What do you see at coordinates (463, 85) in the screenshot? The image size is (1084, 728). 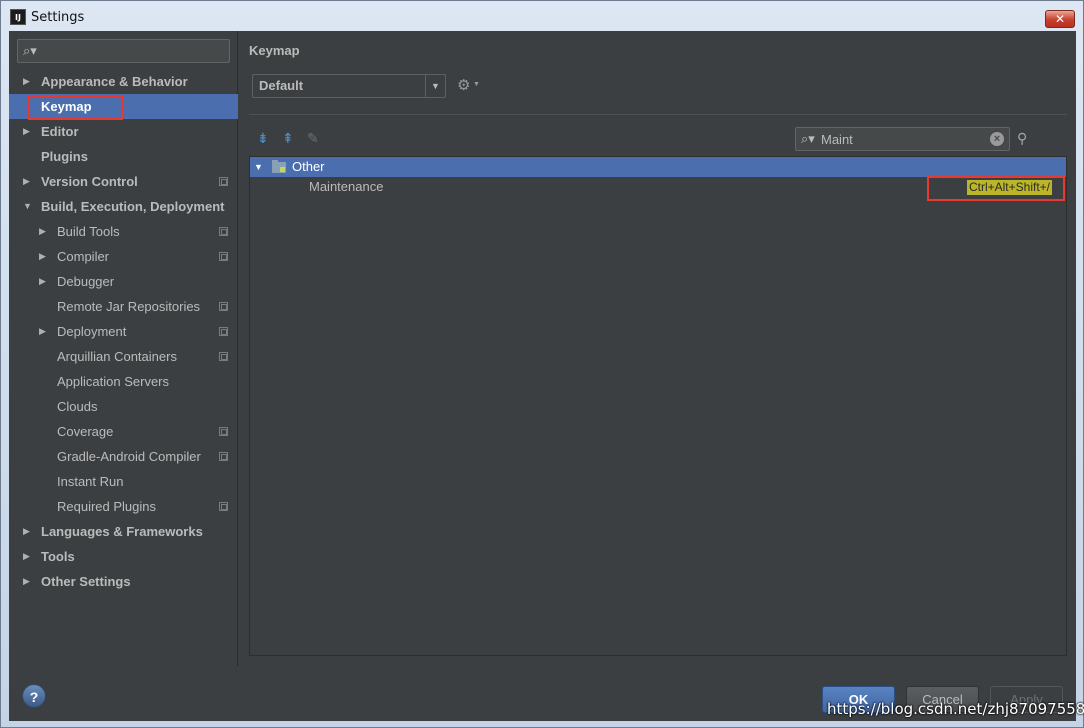 I see `gear-icon: ⚙` at bounding box center [463, 85].